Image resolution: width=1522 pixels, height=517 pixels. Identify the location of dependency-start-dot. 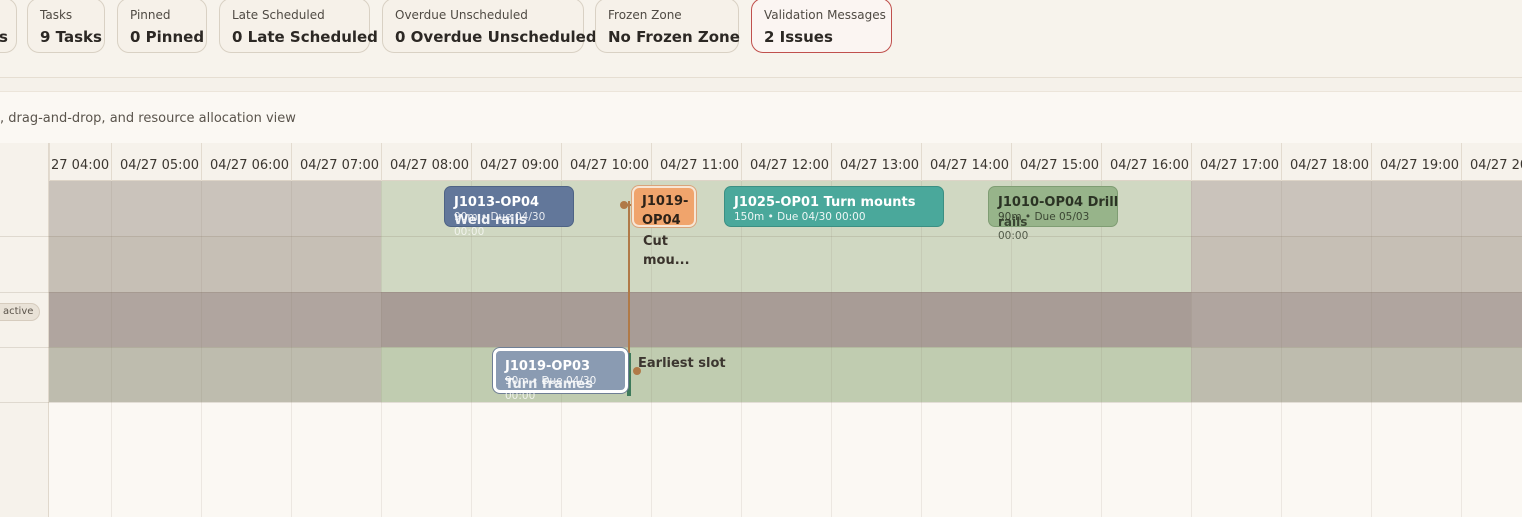
(624, 205).